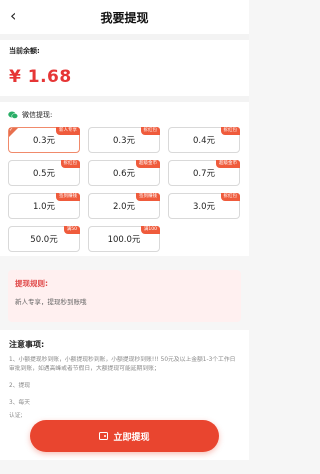 The height and width of the screenshot is (474, 320). What do you see at coordinates (24, 51) in the screenshot?
I see `balance-label: 当前余额:` at bounding box center [24, 51].